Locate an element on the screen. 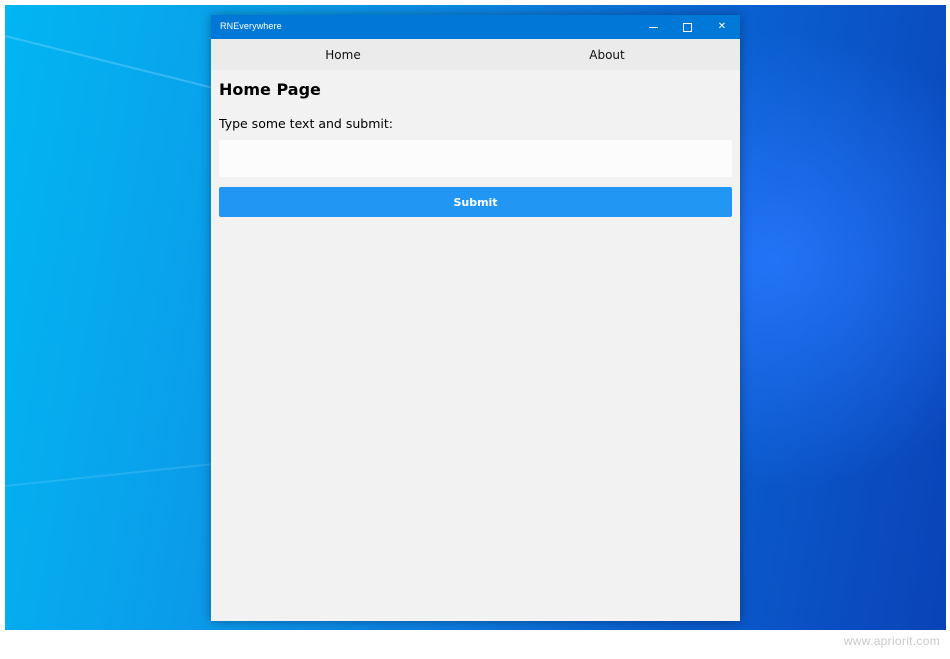  minimize-icon is located at coordinates (653, 27).